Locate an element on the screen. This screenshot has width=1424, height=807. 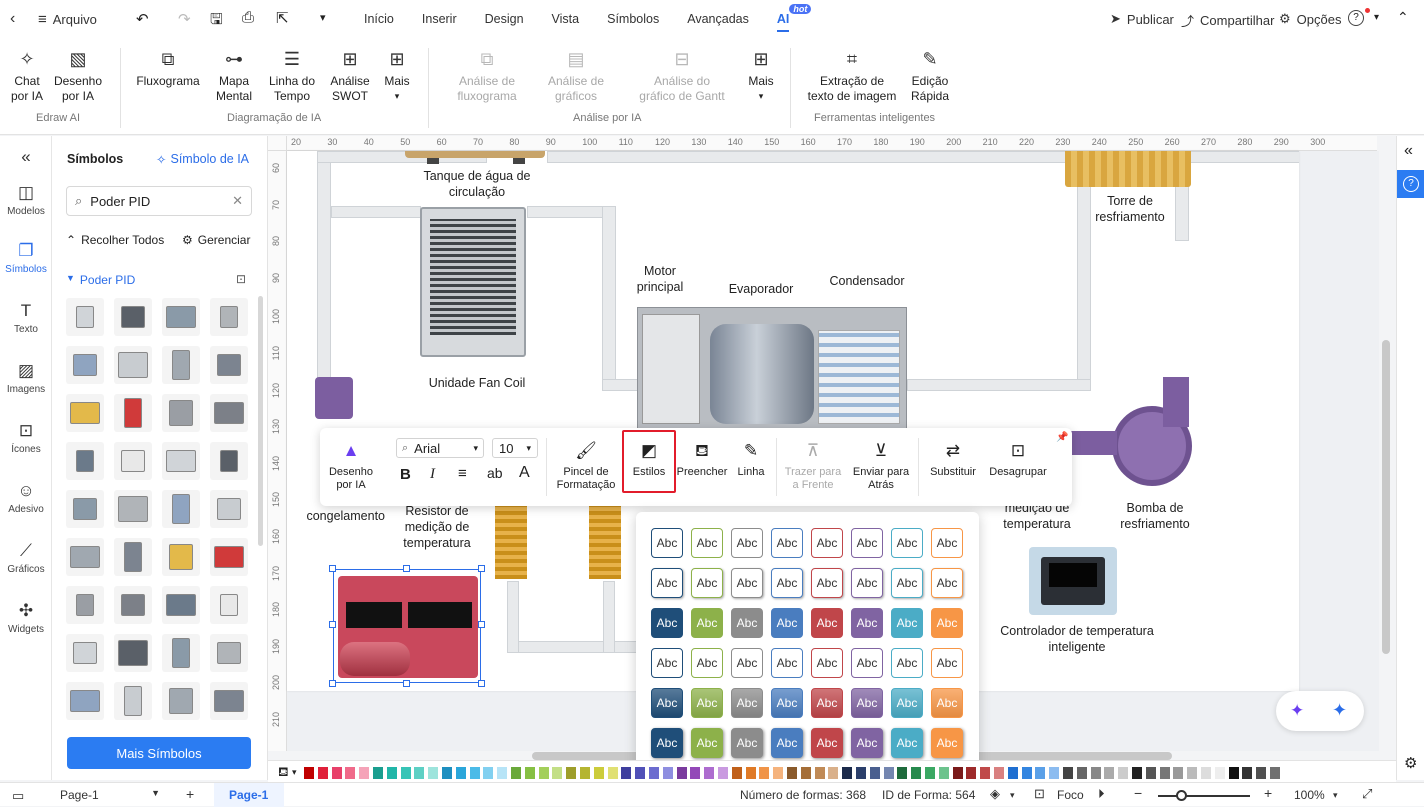
heat-exchanger-shape is located at coordinates (511, 541).